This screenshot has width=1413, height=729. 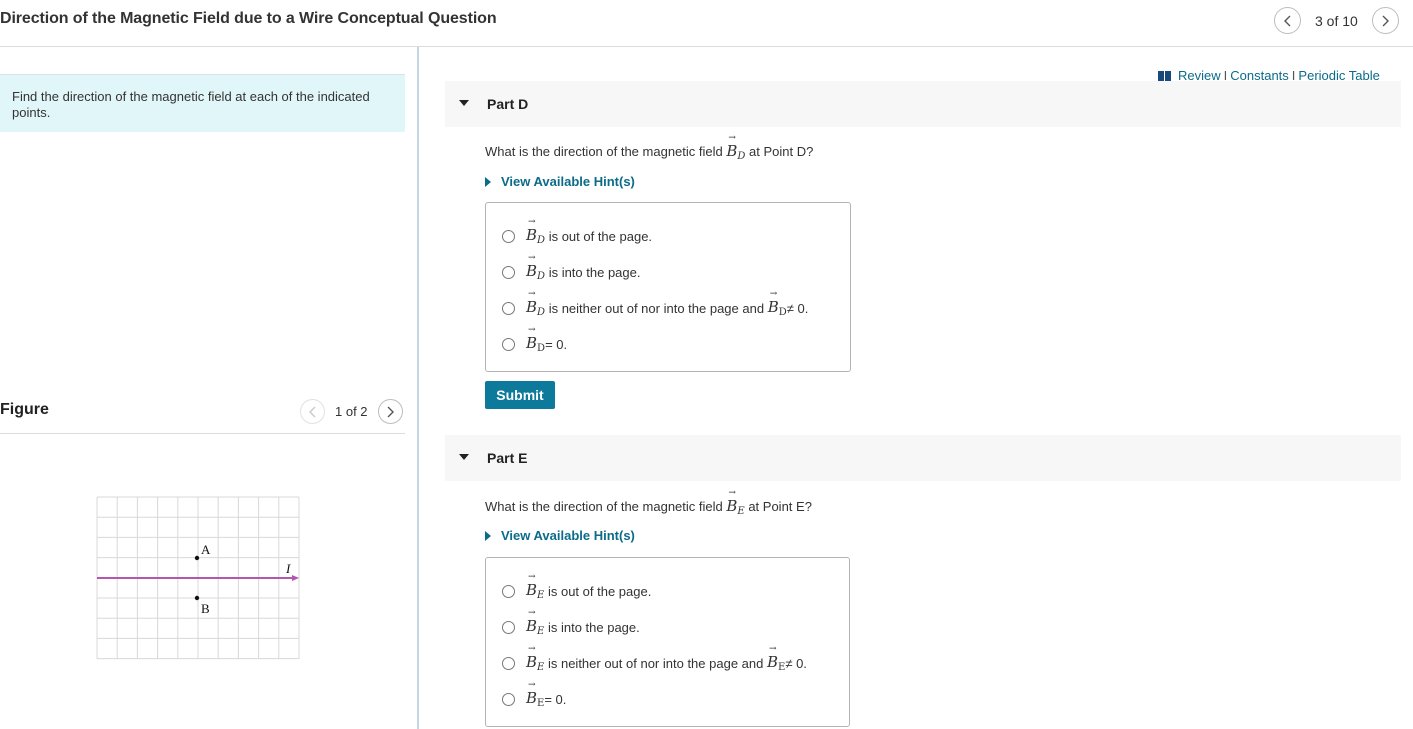 What do you see at coordinates (198, 578) in the screenshot?
I see `wire-figure: A B I` at bounding box center [198, 578].